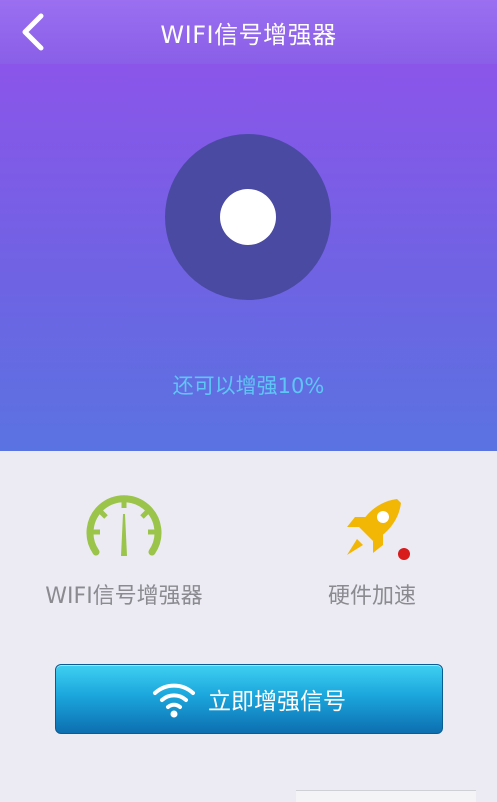 The height and width of the screenshot is (802, 497). I want to click on feature-wifi-booster: WIFI信号增强器, so click(124, 550).